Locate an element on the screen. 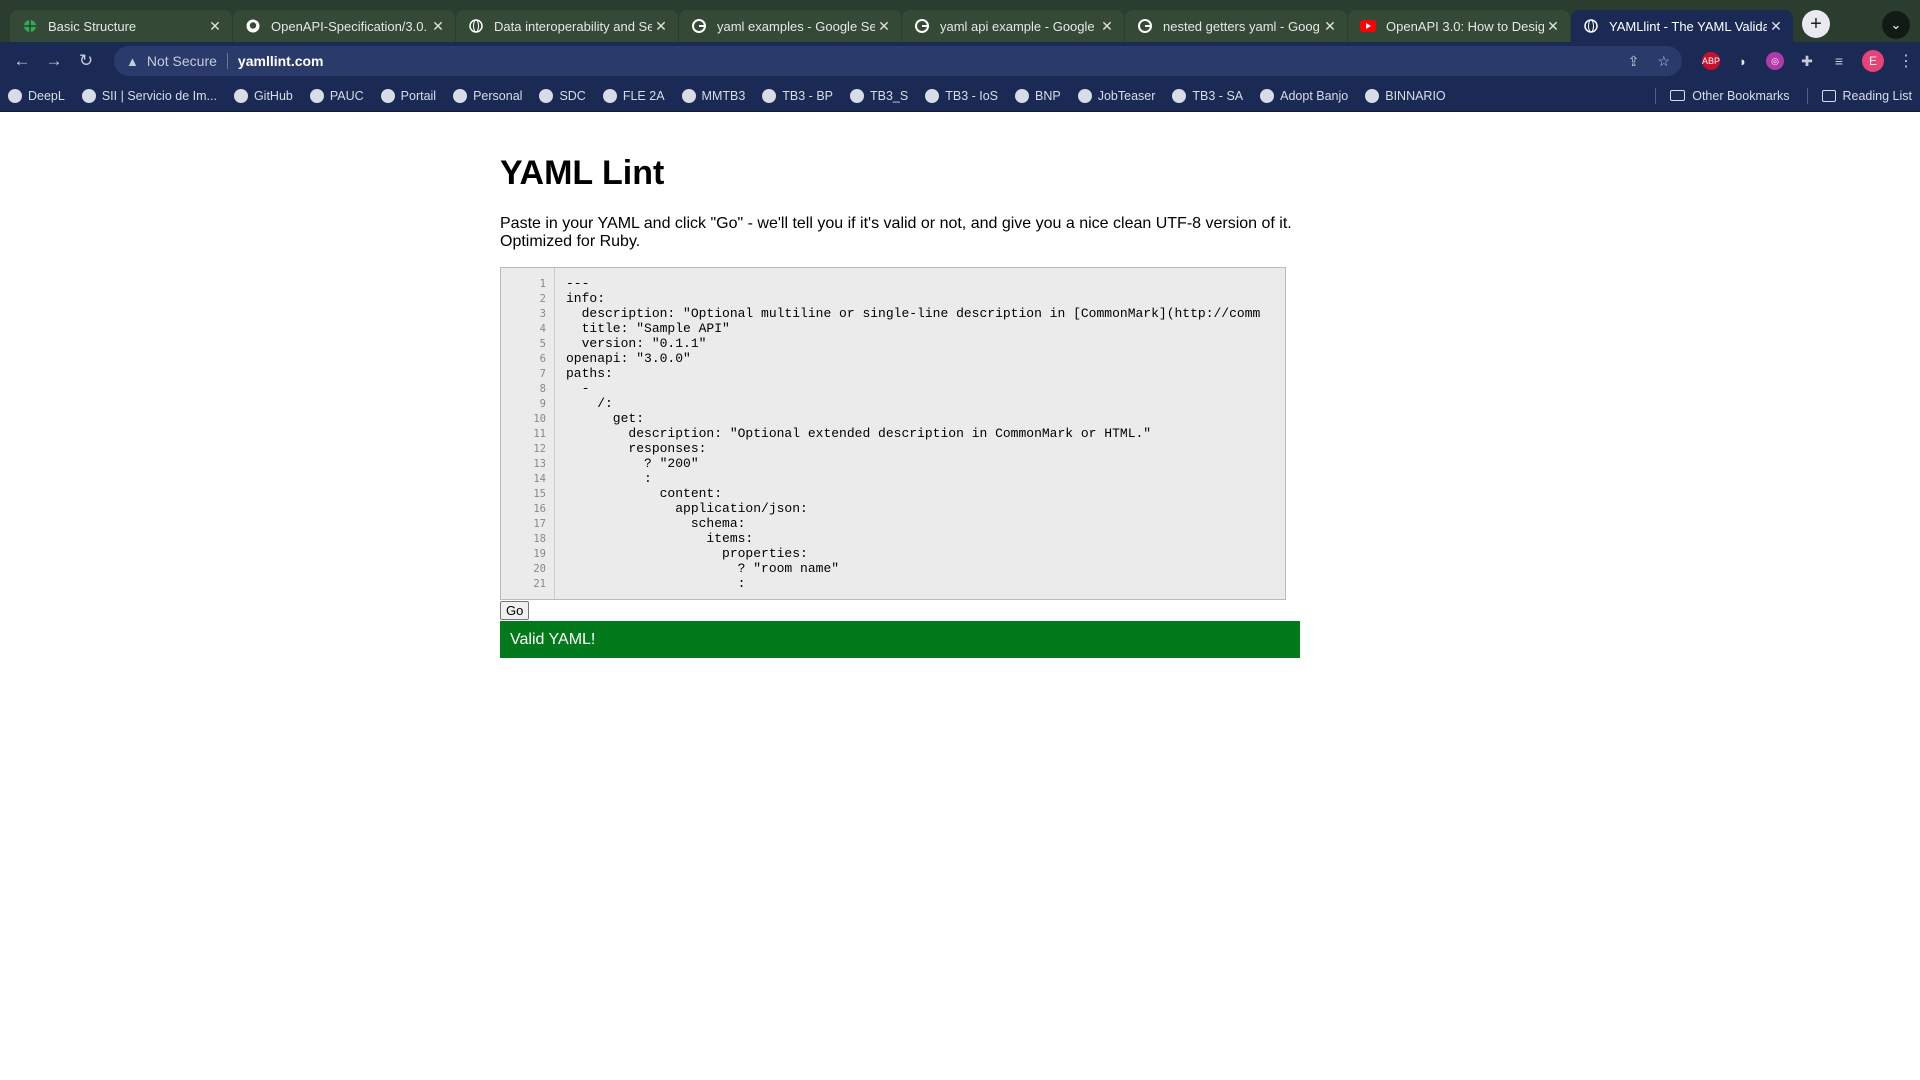 This screenshot has height=1080, width=1920. bookmark-item: Adopt Banjo is located at coordinates (1304, 95).